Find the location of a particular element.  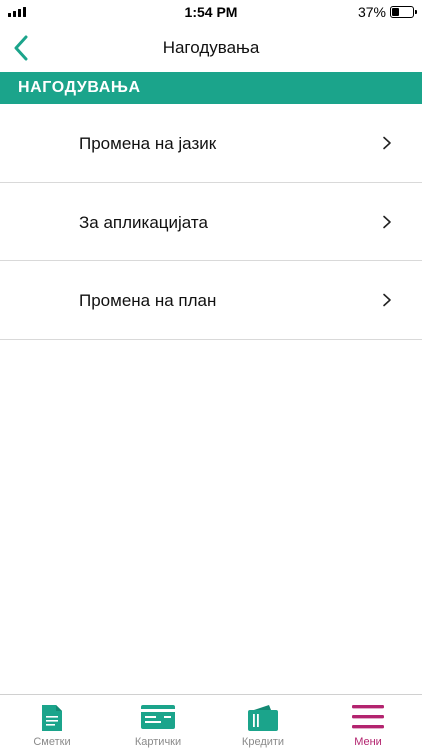

menu-item-label: За апликацијата is located at coordinates (143, 222).